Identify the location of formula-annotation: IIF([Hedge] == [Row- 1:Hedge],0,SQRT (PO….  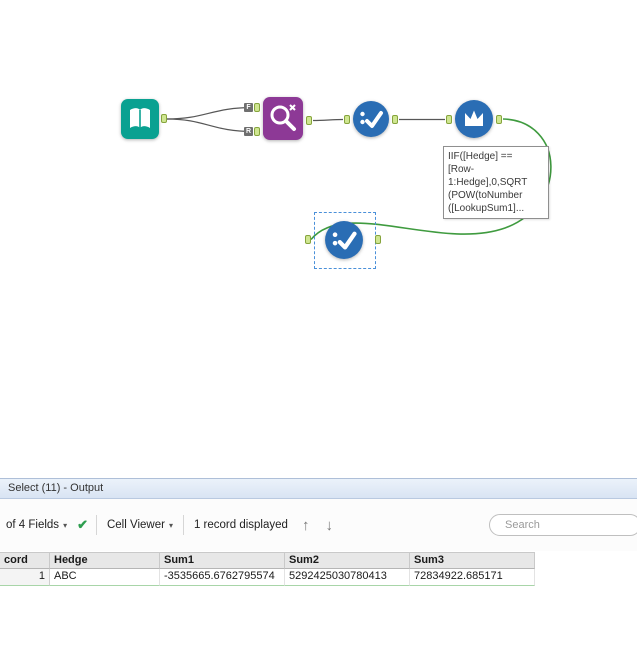
(496, 182).